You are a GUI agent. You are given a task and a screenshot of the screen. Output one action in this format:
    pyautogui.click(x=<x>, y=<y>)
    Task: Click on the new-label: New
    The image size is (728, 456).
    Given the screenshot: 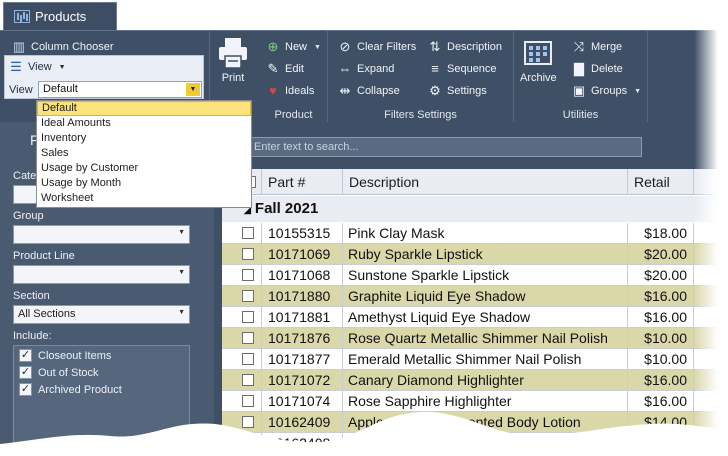 What is the action you would take?
    pyautogui.click(x=296, y=47)
    